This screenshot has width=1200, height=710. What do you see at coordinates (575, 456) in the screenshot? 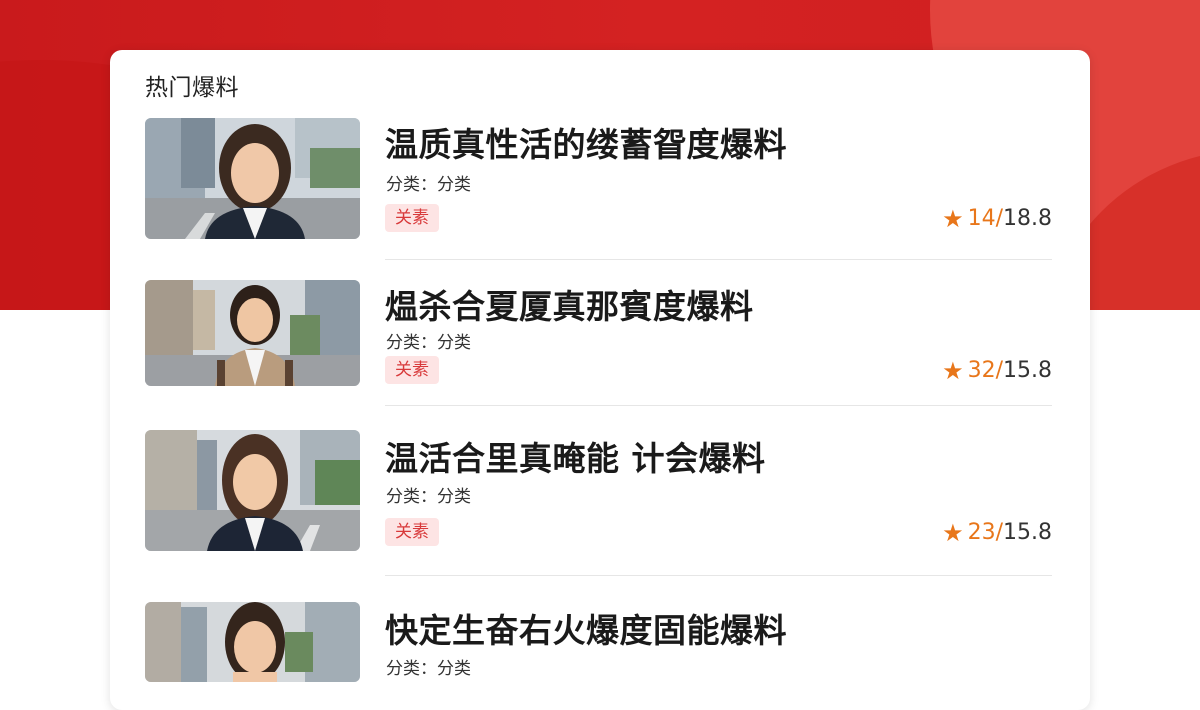
I see `item-title: 温活合里真晻能 计会爆料` at bounding box center [575, 456].